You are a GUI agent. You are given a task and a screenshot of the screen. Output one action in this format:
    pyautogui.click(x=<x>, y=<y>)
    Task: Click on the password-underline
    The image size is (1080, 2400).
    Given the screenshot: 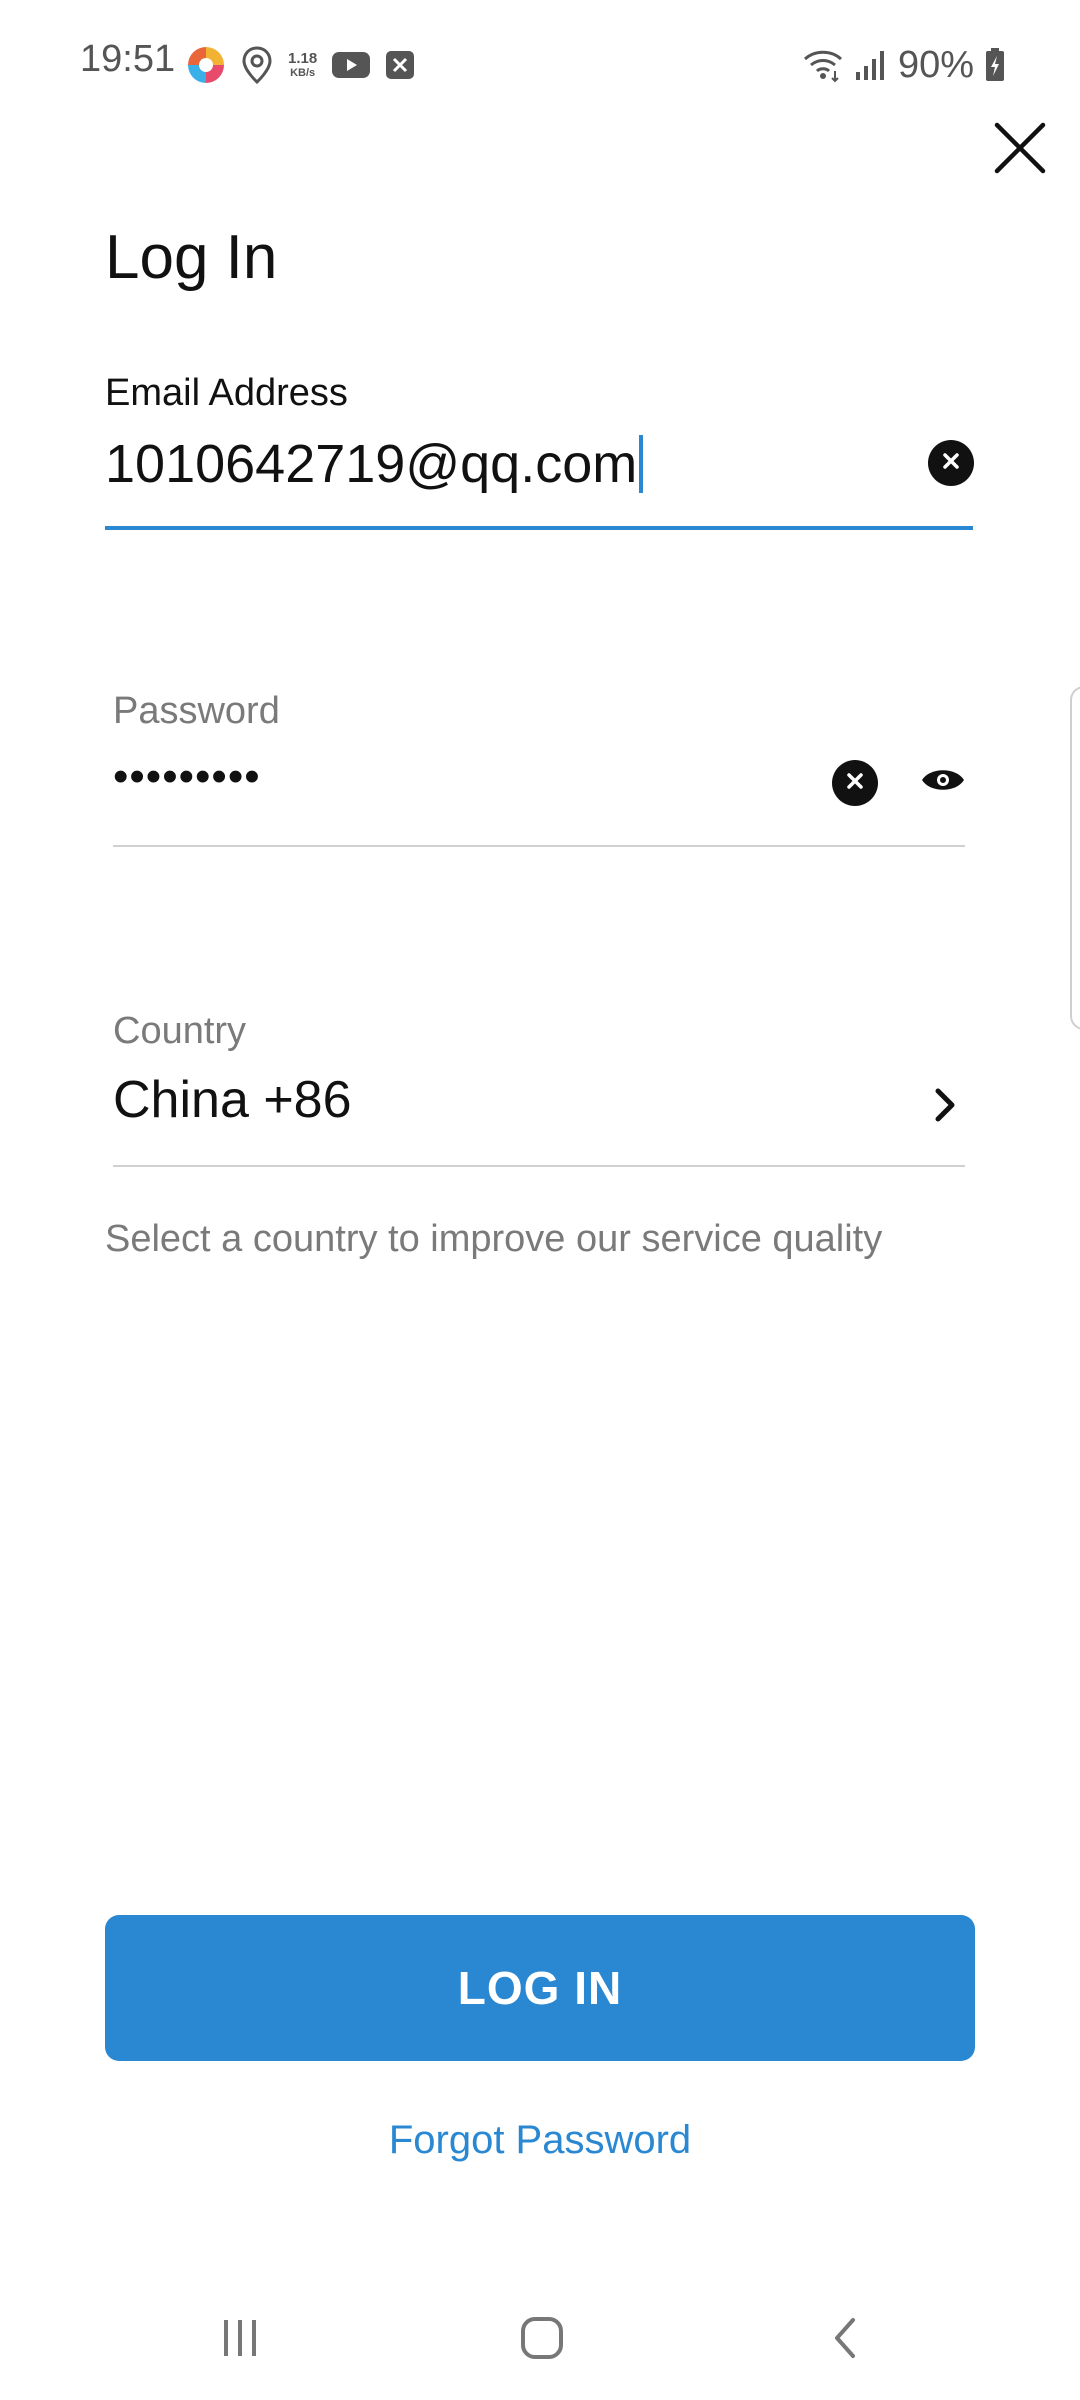 What is the action you would take?
    pyautogui.click(x=539, y=846)
    